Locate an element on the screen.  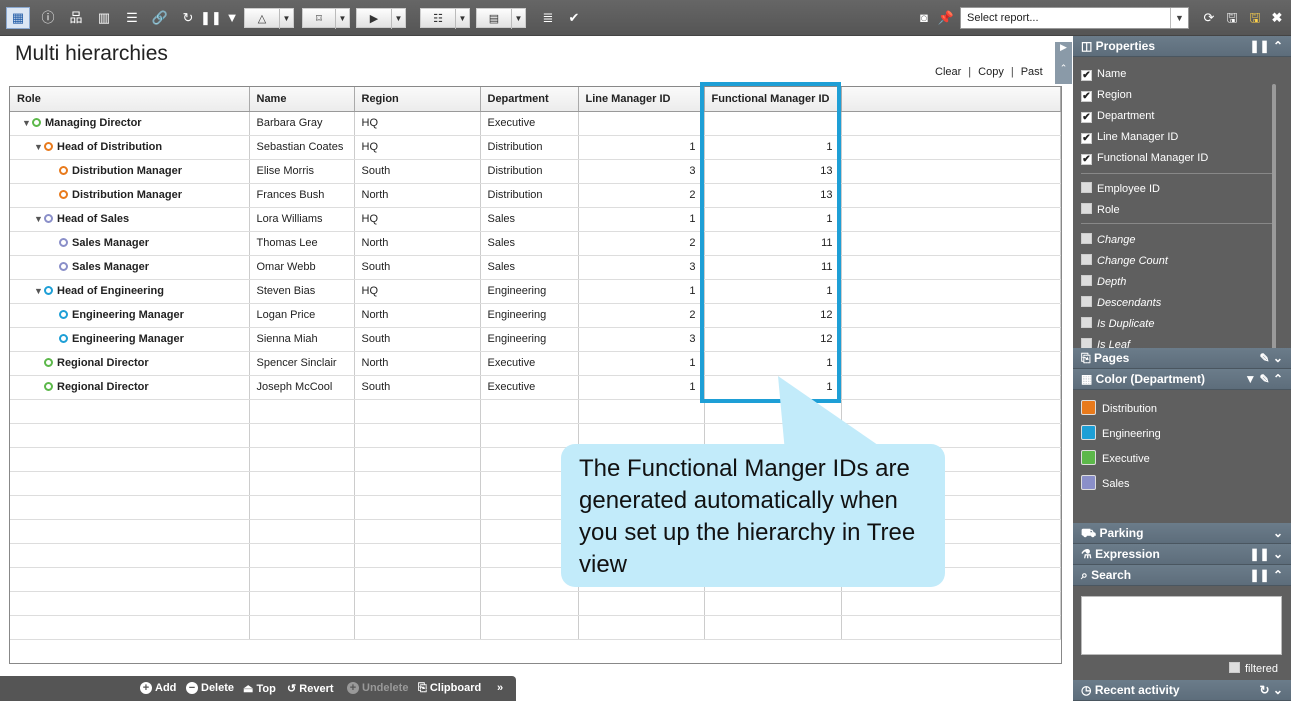
clipboard-button: ⎘ Clipboard is located at coordinates (449, 688).